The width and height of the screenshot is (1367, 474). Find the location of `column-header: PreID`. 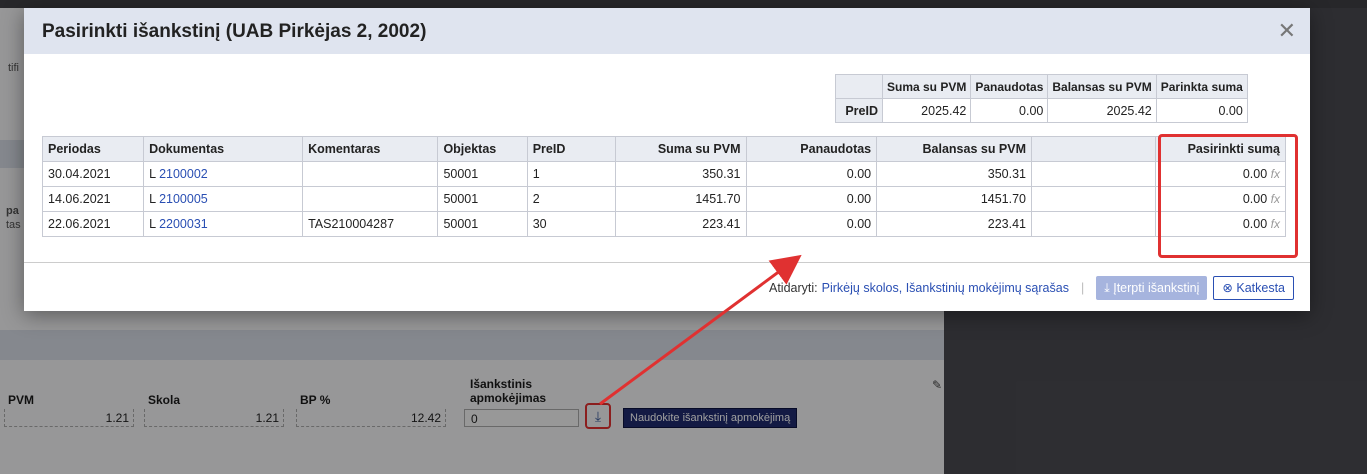

column-header: PreID is located at coordinates (571, 149).